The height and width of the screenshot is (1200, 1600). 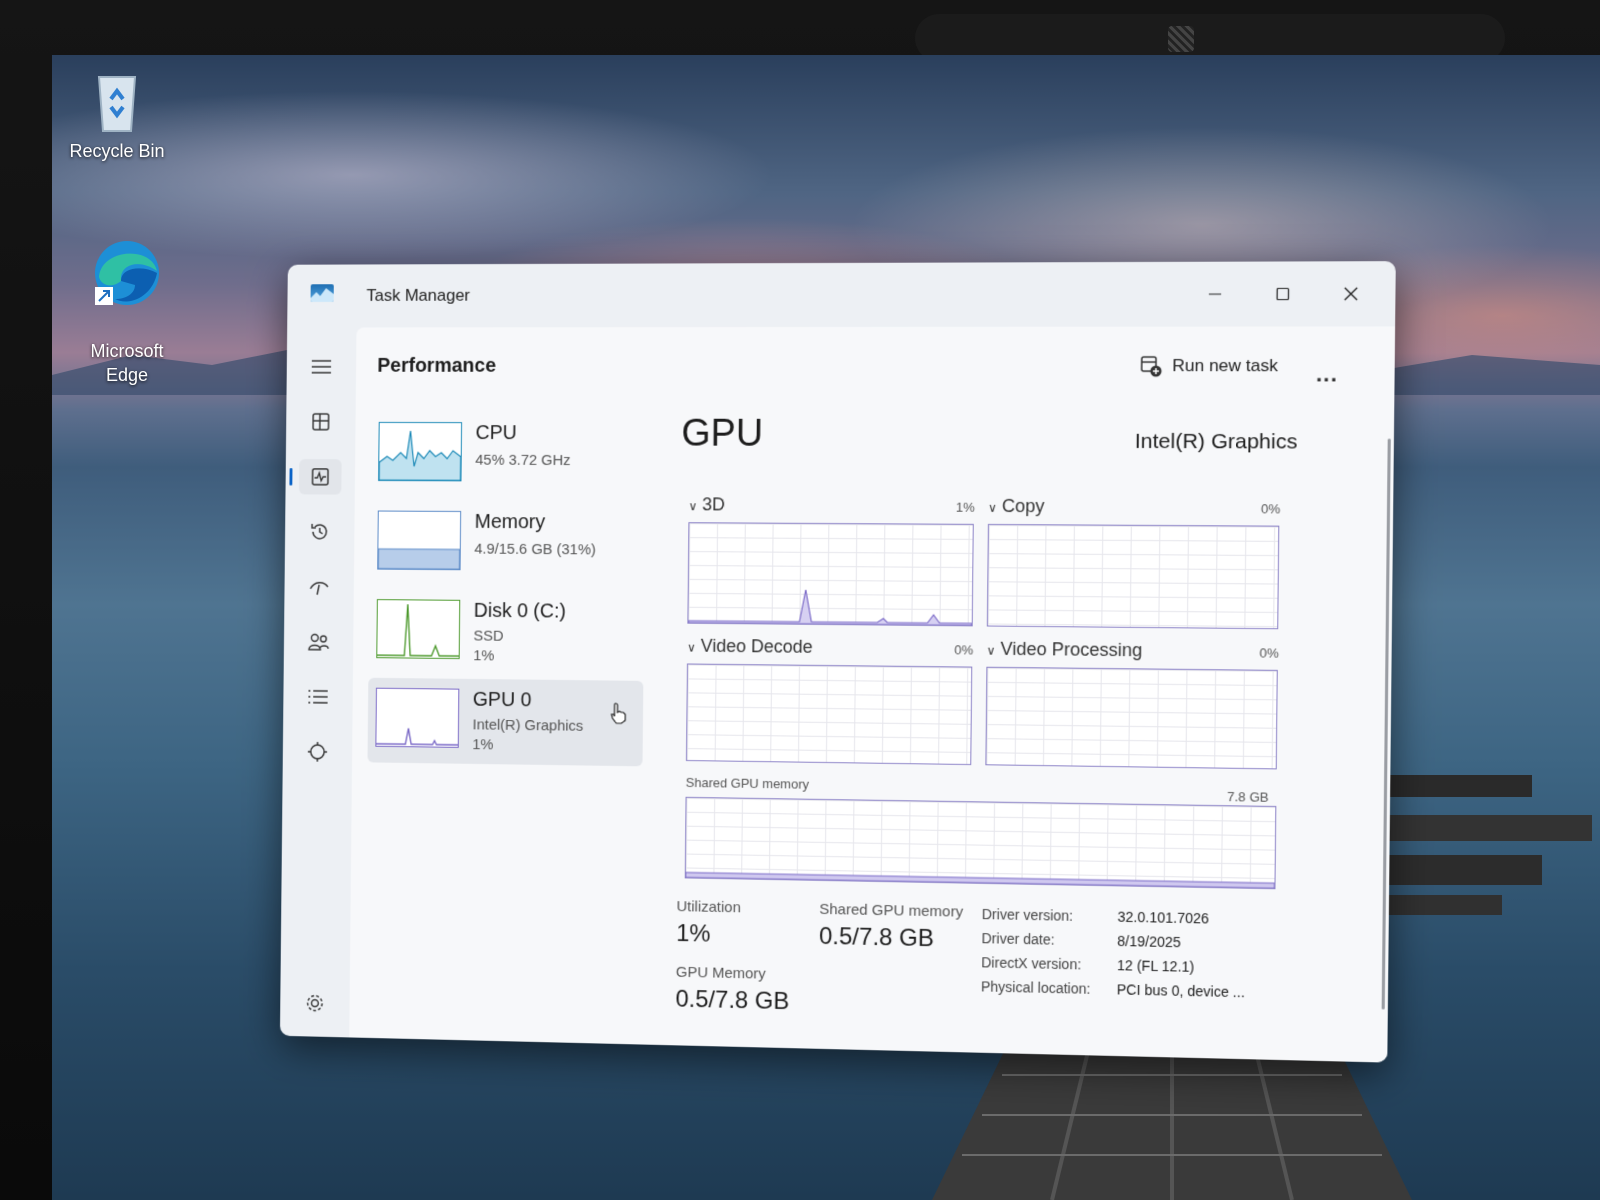 What do you see at coordinates (488, 636) in the screenshot?
I see `resource-detail: SSD` at bounding box center [488, 636].